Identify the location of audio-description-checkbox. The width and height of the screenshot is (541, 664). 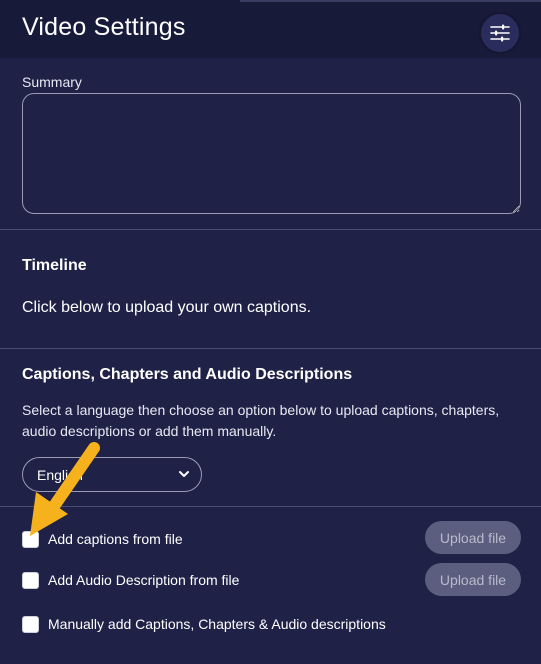
(30, 580).